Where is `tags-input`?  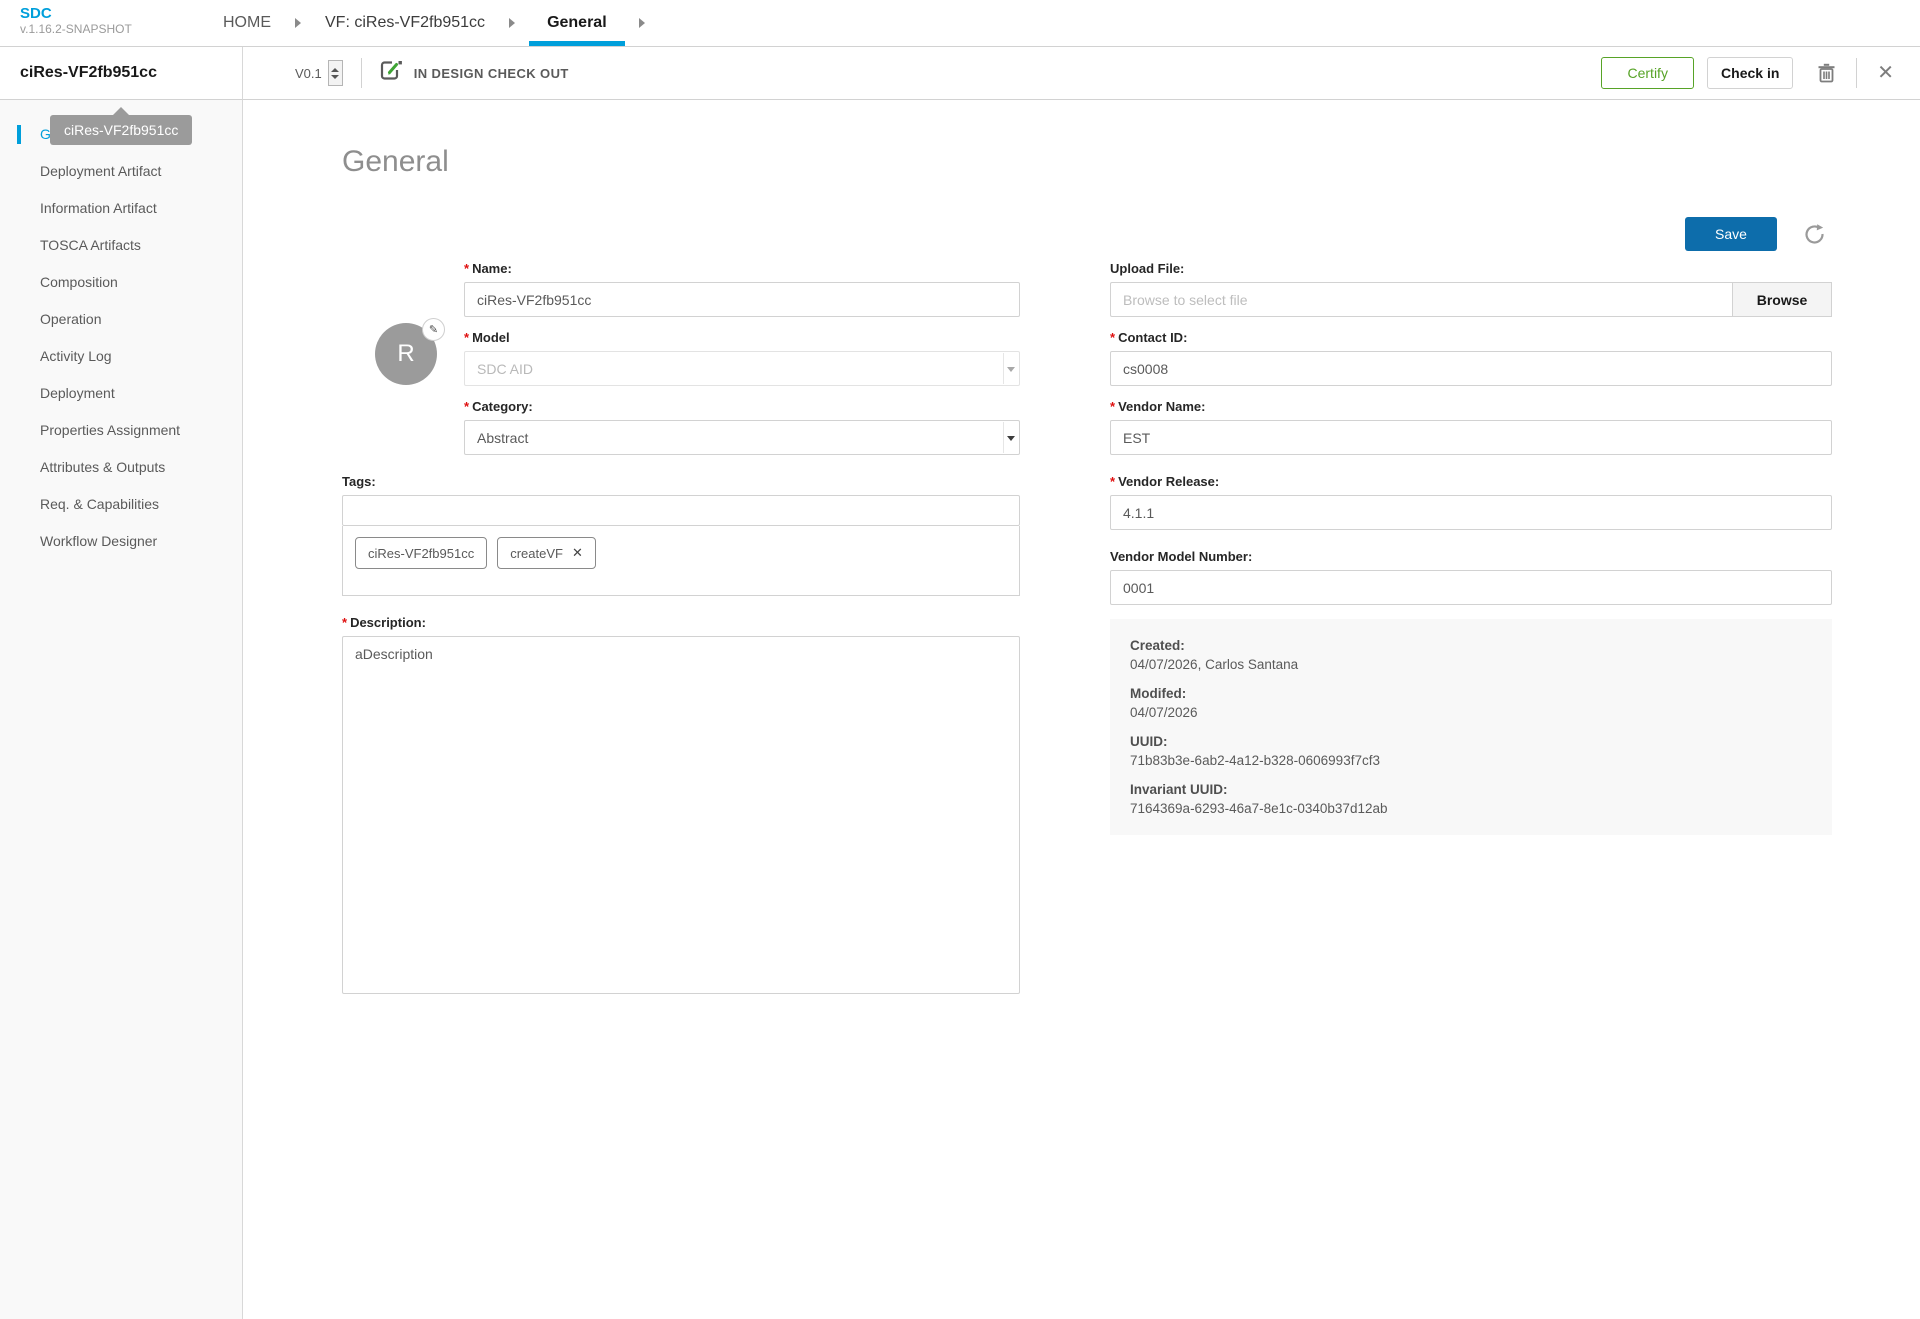
tags-input is located at coordinates (681, 510).